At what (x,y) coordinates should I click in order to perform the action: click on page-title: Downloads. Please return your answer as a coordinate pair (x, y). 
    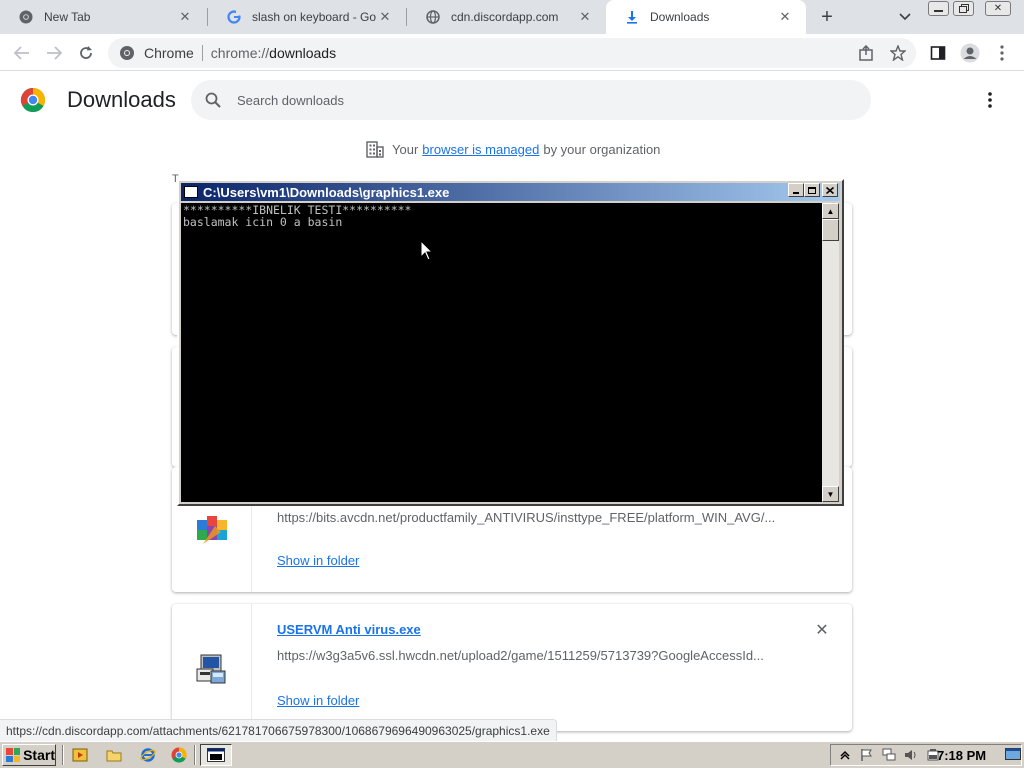
    Looking at the image, I should click on (121, 99).